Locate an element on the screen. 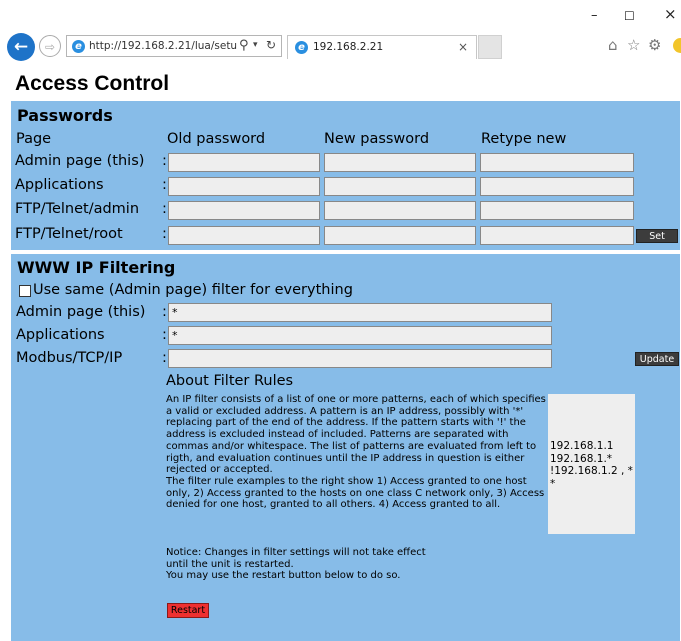  feedback-smiley-icon is located at coordinates (677, 45).